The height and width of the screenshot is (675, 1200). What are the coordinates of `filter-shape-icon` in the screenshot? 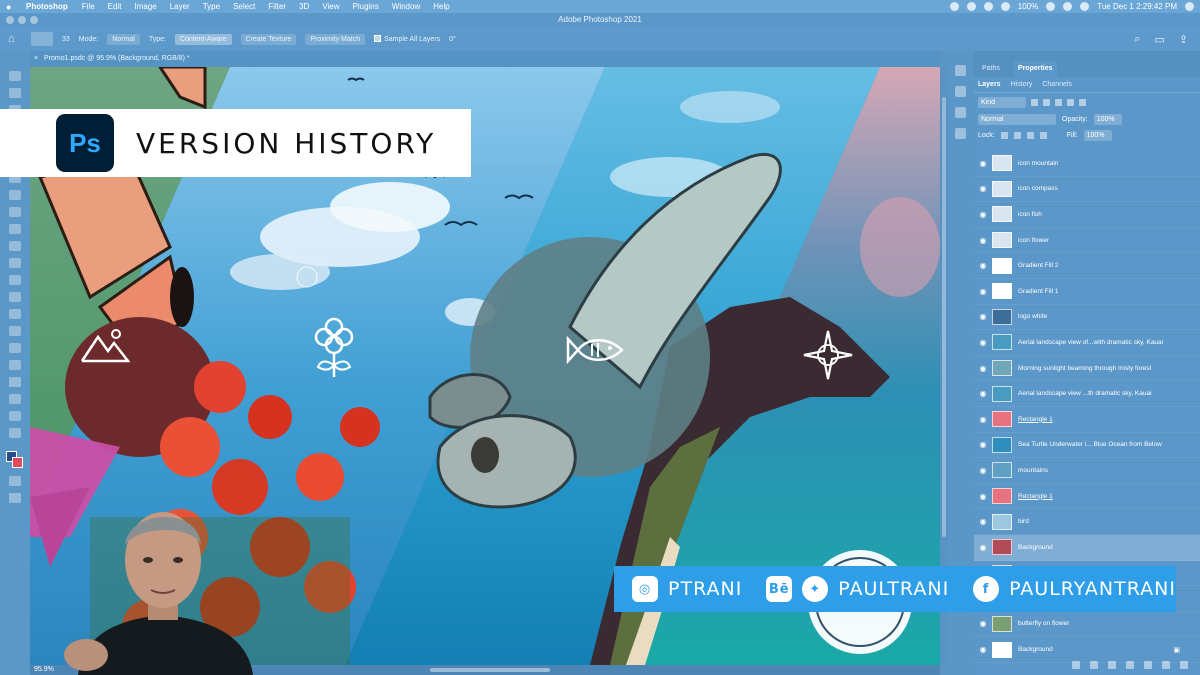 It's located at (1070, 102).